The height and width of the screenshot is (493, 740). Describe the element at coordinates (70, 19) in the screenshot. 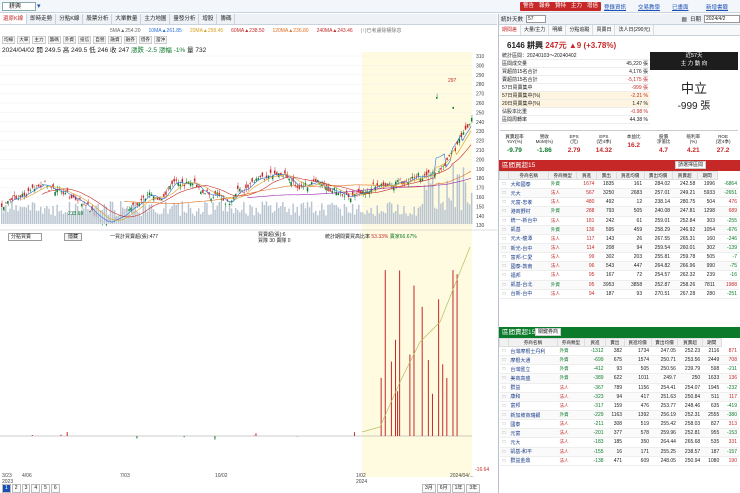

I see `chart-tab-2: 分點K線` at that location.